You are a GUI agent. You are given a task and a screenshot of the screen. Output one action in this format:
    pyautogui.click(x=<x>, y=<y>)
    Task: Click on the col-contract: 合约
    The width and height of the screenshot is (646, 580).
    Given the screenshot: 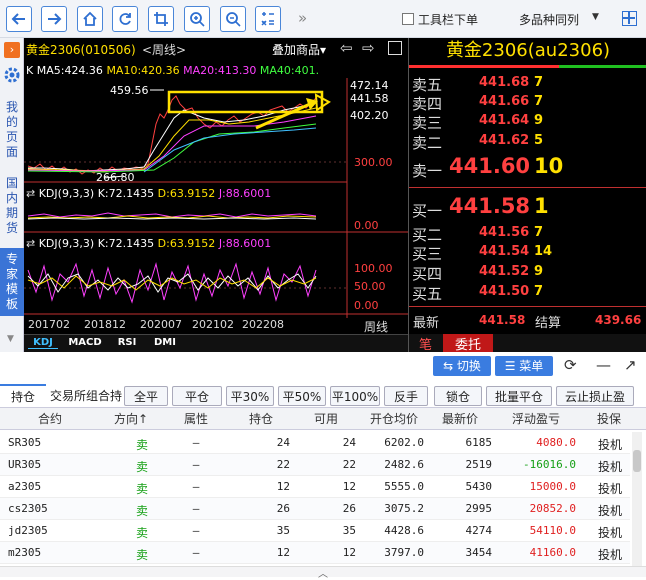 What is the action you would take?
    pyautogui.click(x=50, y=418)
    